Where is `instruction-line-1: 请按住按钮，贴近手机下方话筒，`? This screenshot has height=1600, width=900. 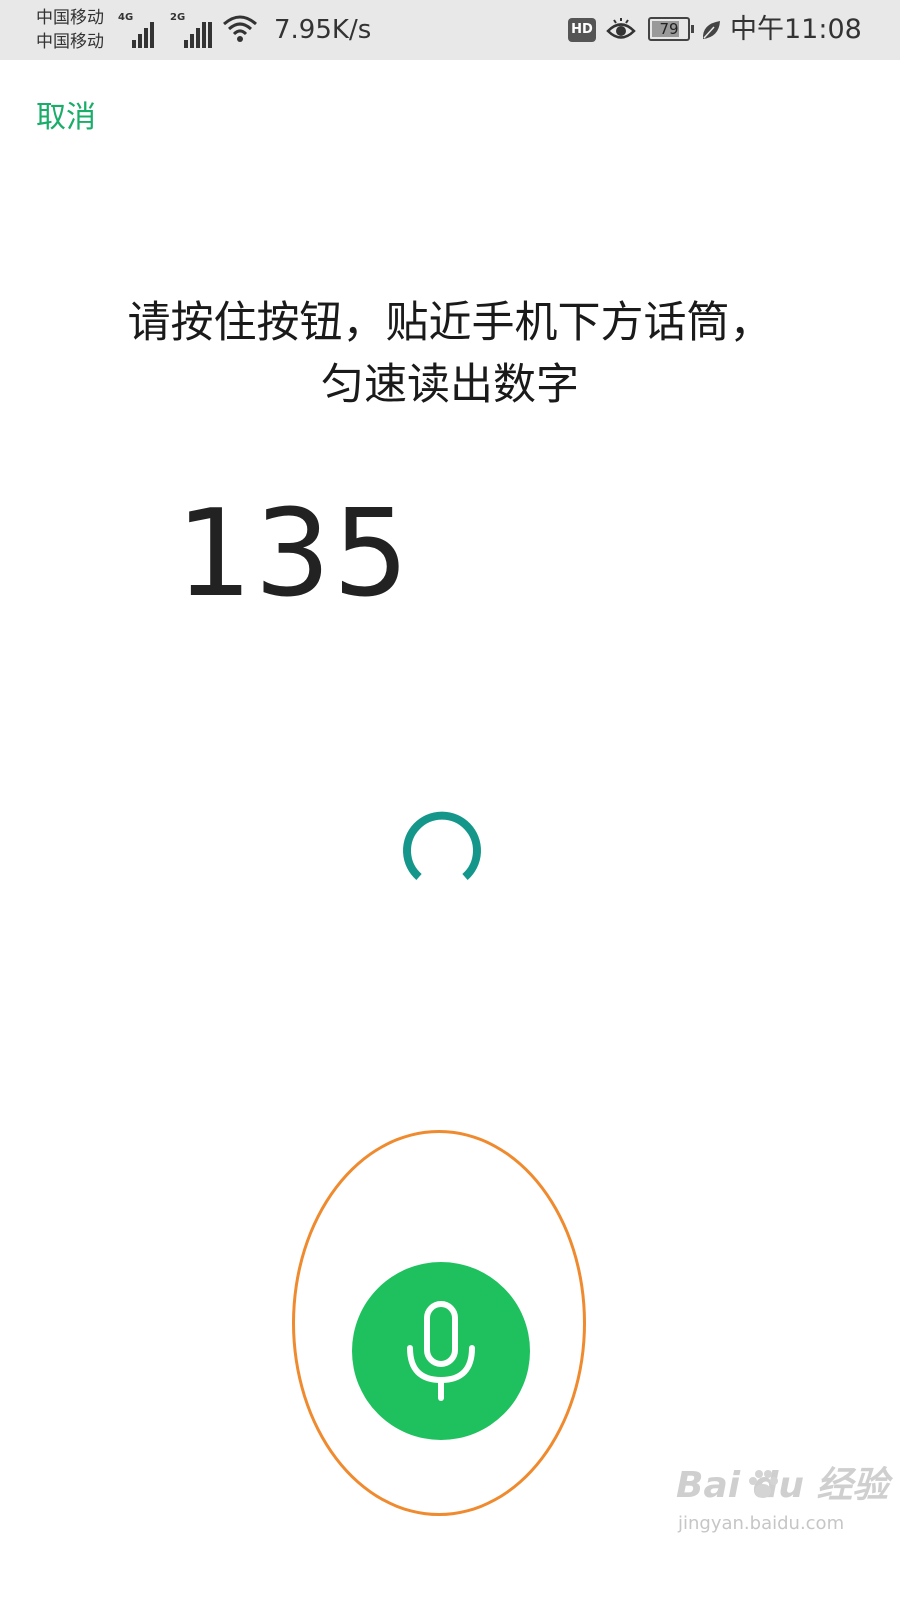
instruction-line-1: 请按住按钮，贴近手机下方话筒， is located at coordinates (450, 323).